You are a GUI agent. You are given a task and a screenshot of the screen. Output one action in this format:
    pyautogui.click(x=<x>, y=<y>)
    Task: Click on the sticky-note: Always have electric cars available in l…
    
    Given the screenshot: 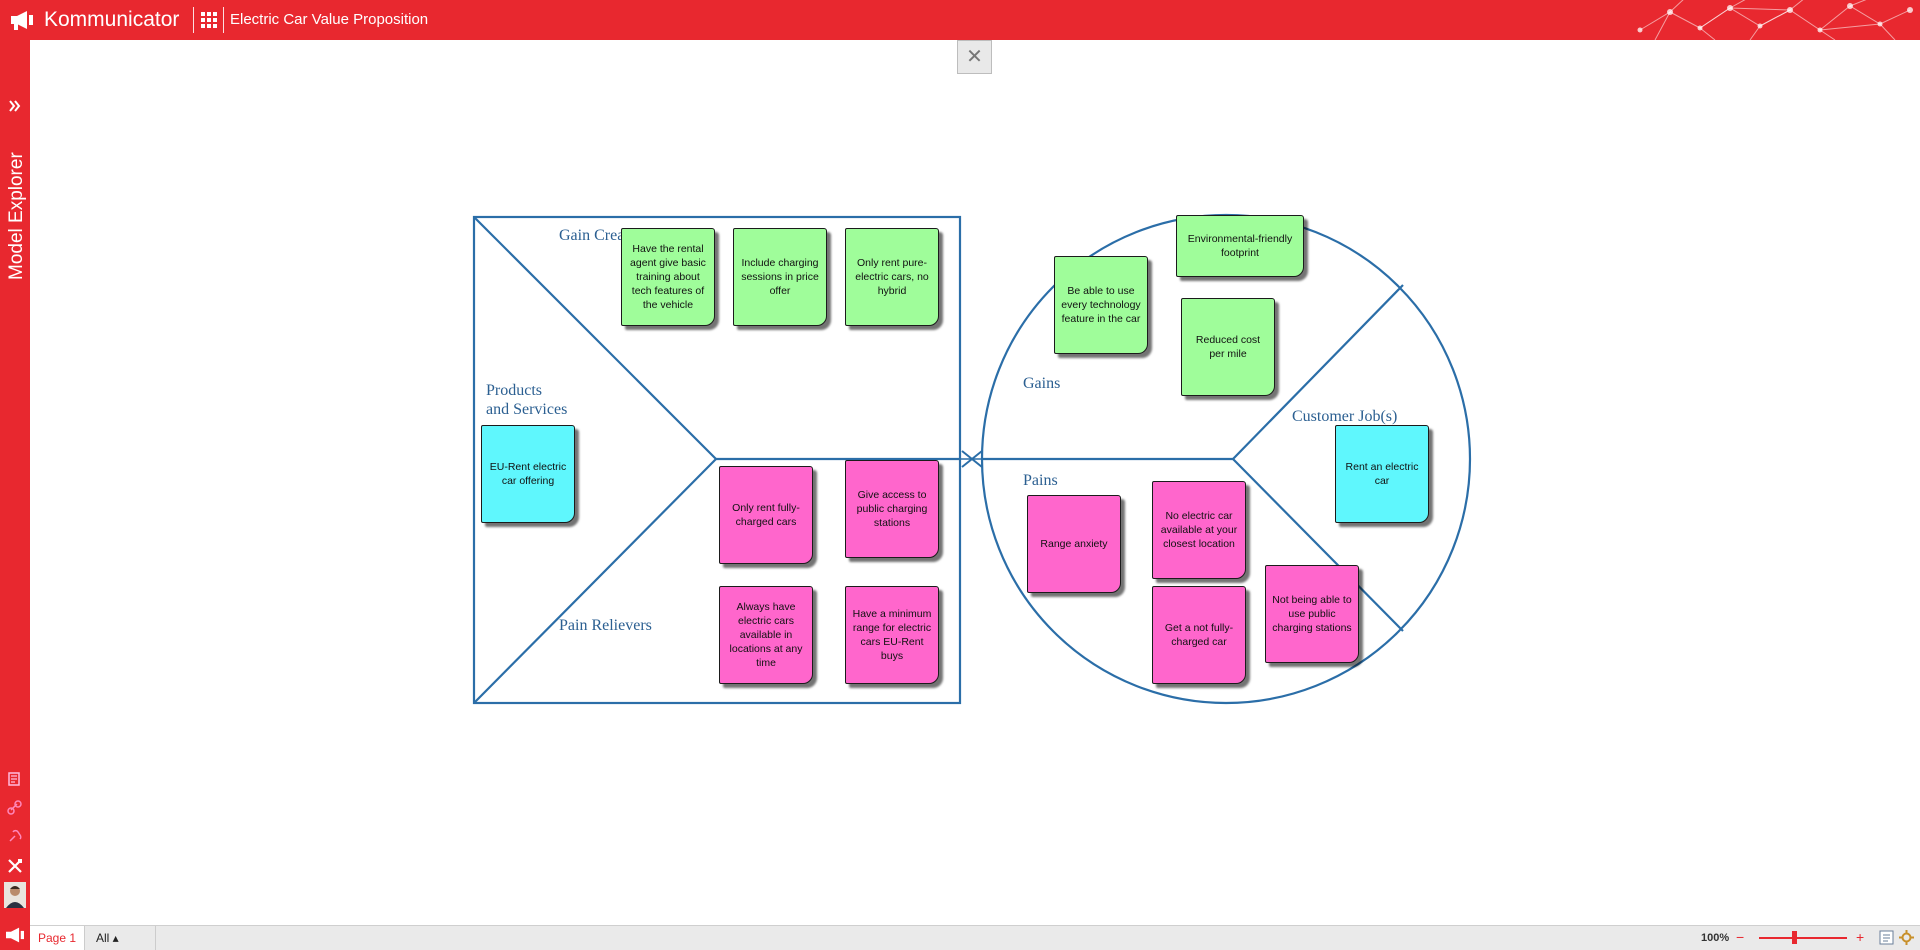 What is the action you would take?
    pyautogui.click(x=766, y=635)
    